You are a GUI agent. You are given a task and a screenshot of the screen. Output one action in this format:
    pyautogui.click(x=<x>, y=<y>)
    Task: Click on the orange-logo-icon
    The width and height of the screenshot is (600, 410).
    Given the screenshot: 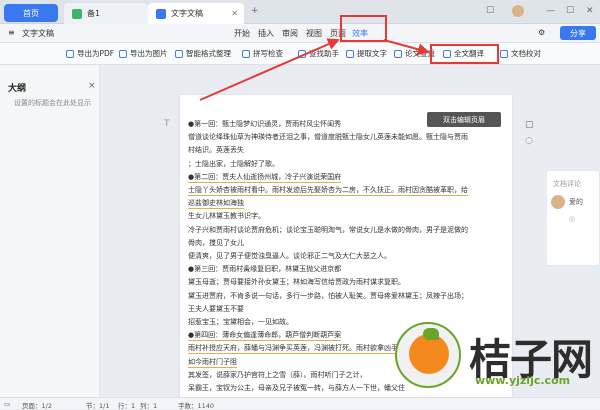 What is the action you would take?
    pyautogui.click(x=428, y=355)
    